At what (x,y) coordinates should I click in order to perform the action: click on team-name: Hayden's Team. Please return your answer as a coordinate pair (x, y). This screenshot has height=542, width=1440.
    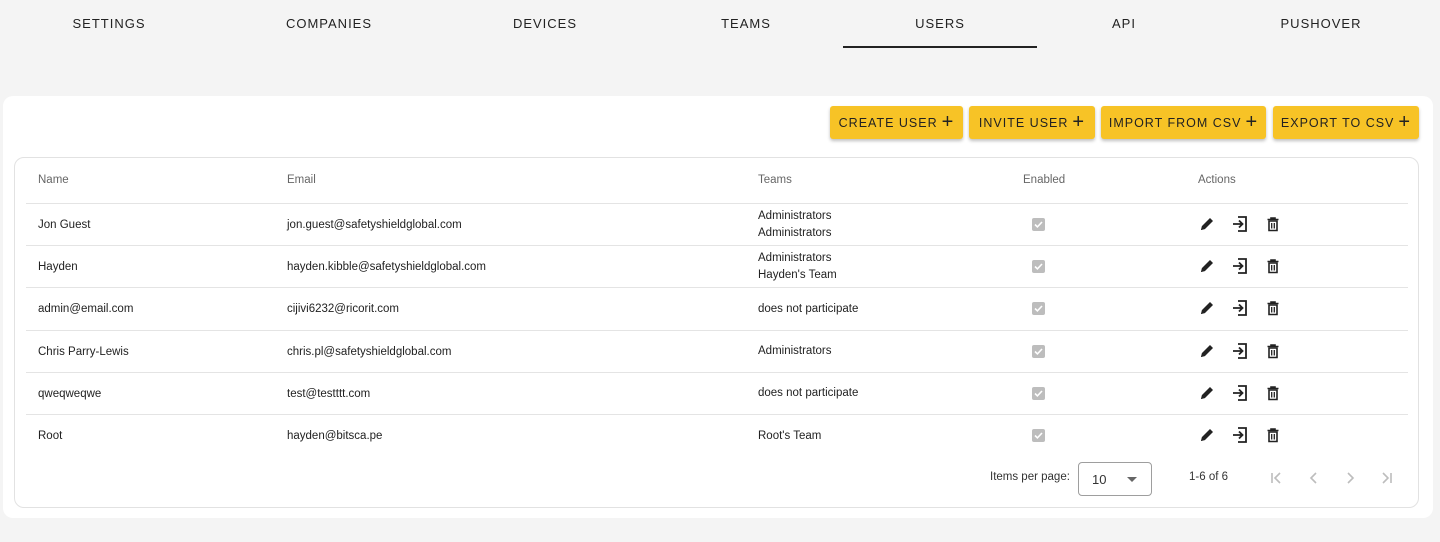
    Looking at the image, I should click on (797, 275).